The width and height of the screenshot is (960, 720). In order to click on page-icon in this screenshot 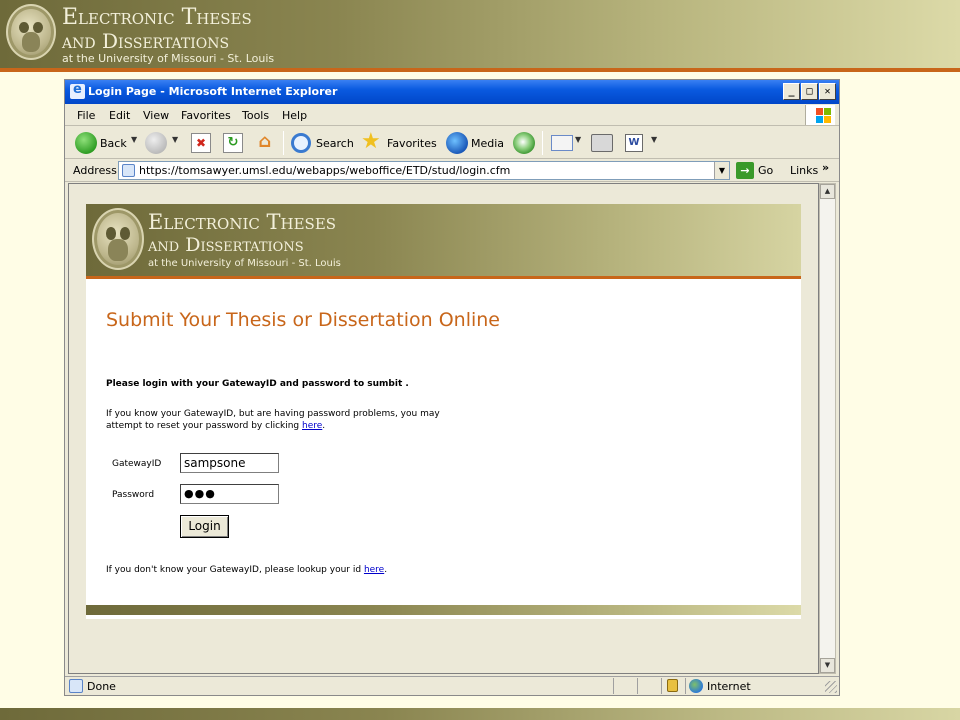, I will do `click(128, 170)`.